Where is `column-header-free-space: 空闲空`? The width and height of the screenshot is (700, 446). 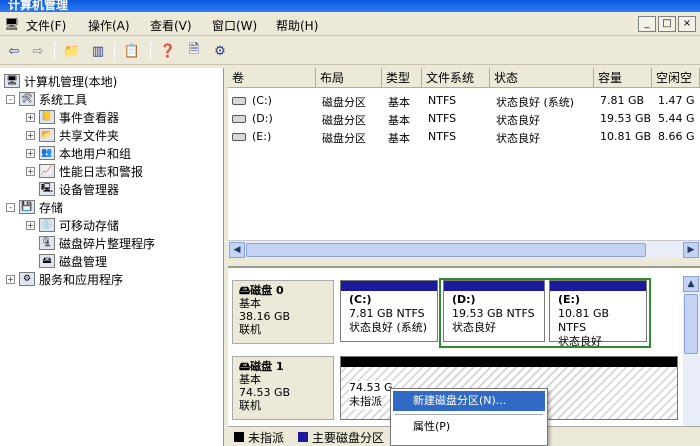
column-header-free-space: 空闲空 is located at coordinates (676, 78).